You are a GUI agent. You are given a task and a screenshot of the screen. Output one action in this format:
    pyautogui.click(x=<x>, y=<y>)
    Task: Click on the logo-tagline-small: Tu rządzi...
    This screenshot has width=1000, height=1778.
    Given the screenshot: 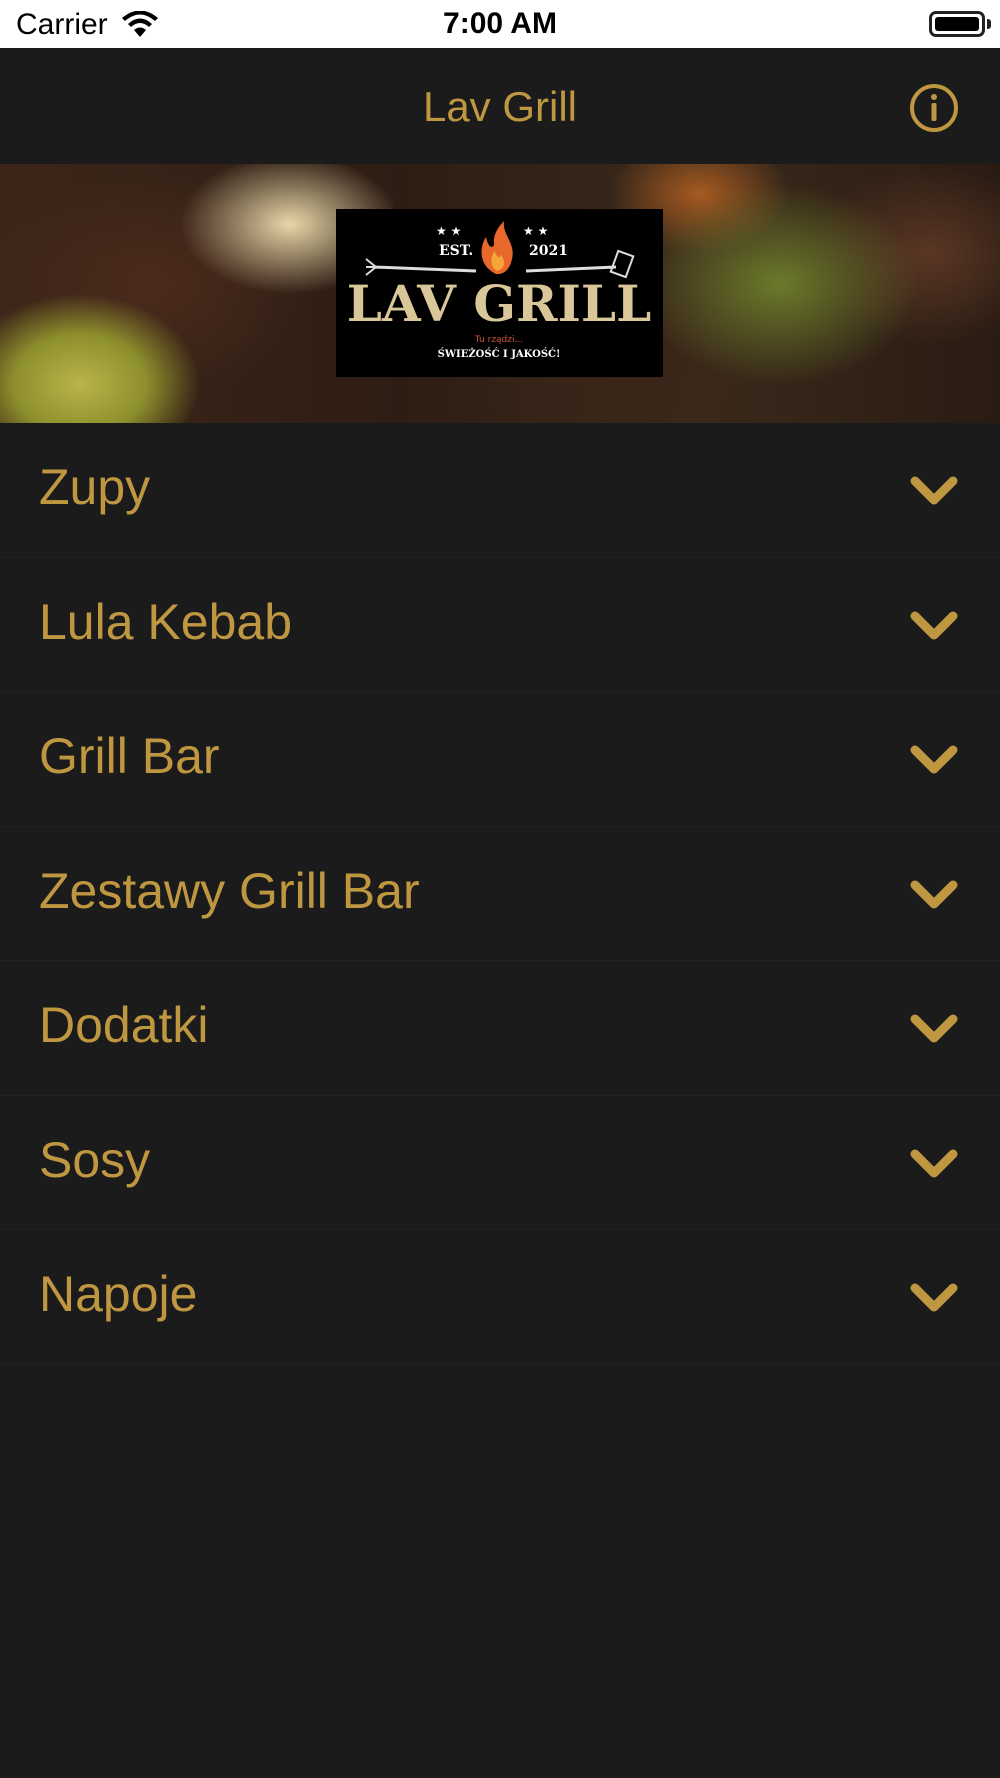 What is the action you would take?
    pyautogui.click(x=498, y=340)
    